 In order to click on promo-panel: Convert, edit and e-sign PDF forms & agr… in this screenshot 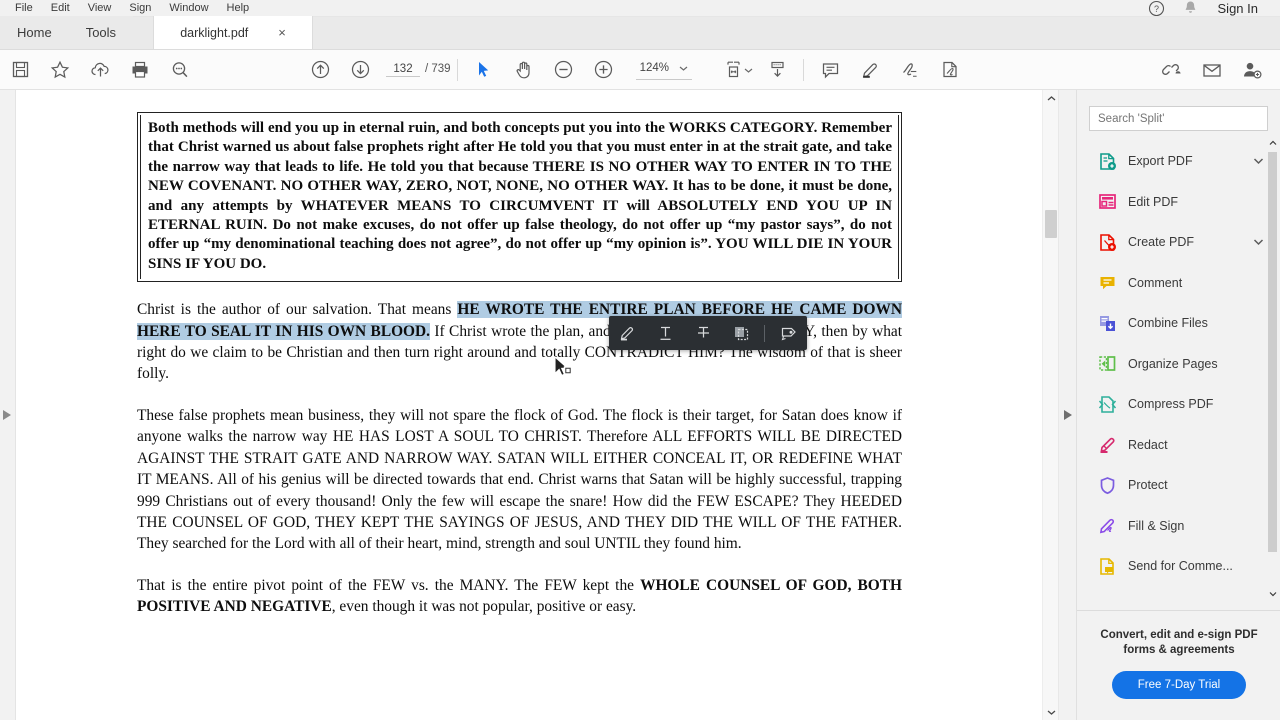, I will do `click(1178, 665)`.